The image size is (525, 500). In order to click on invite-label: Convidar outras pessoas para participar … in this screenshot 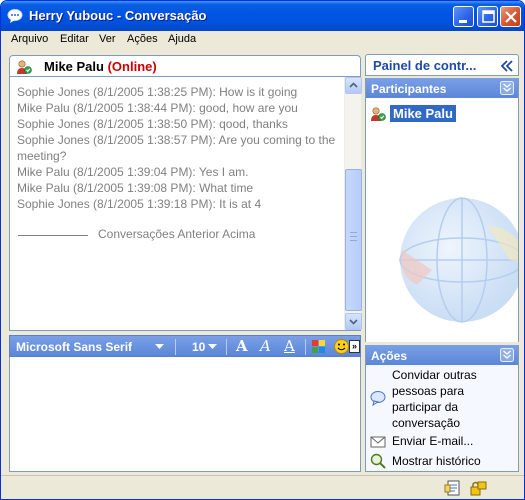, I will do `click(434, 399)`.